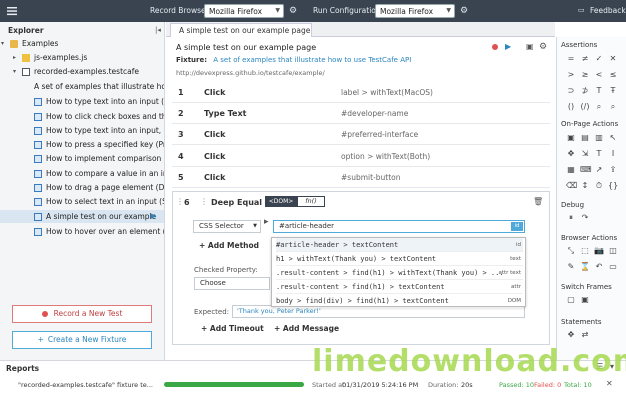 Image resolution: width=626 pixels, height=396 pixels. I want to click on tree-item: How to type text into an input (Type, so click(82, 101).